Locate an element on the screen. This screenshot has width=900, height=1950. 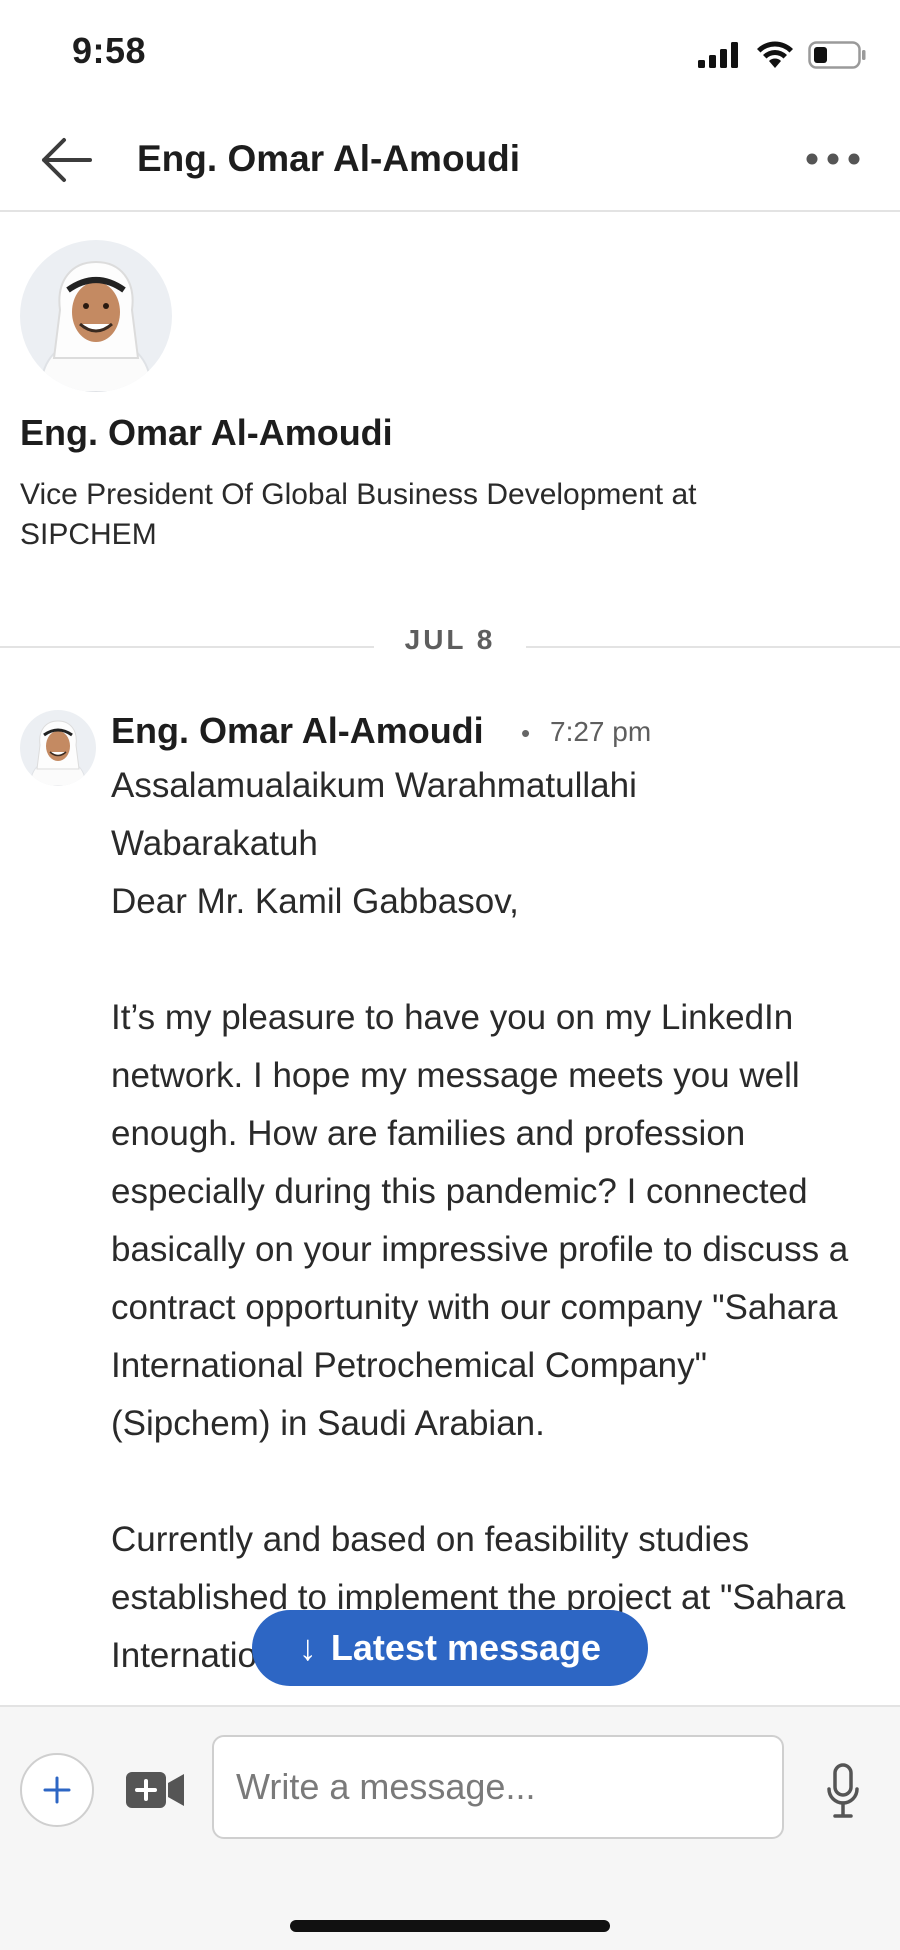
profile-avatar is located at coordinates (96, 316).